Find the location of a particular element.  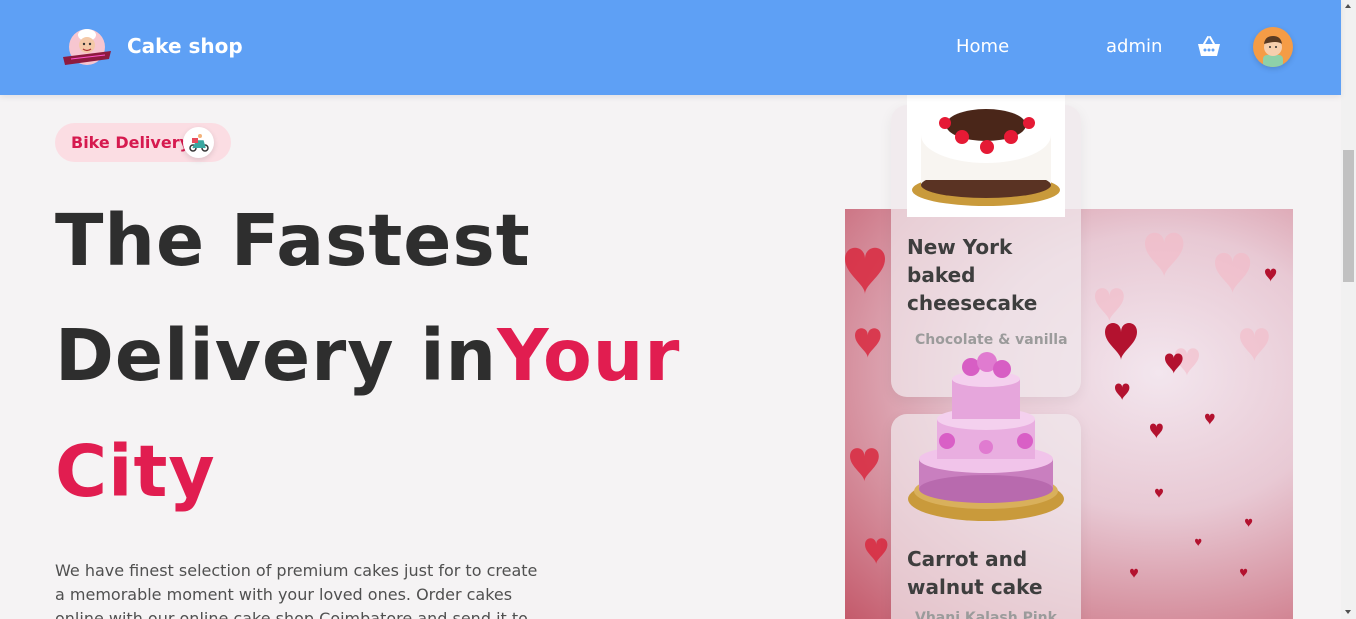

scroll-up-arrow-icon is located at coordinates (1348, 6).